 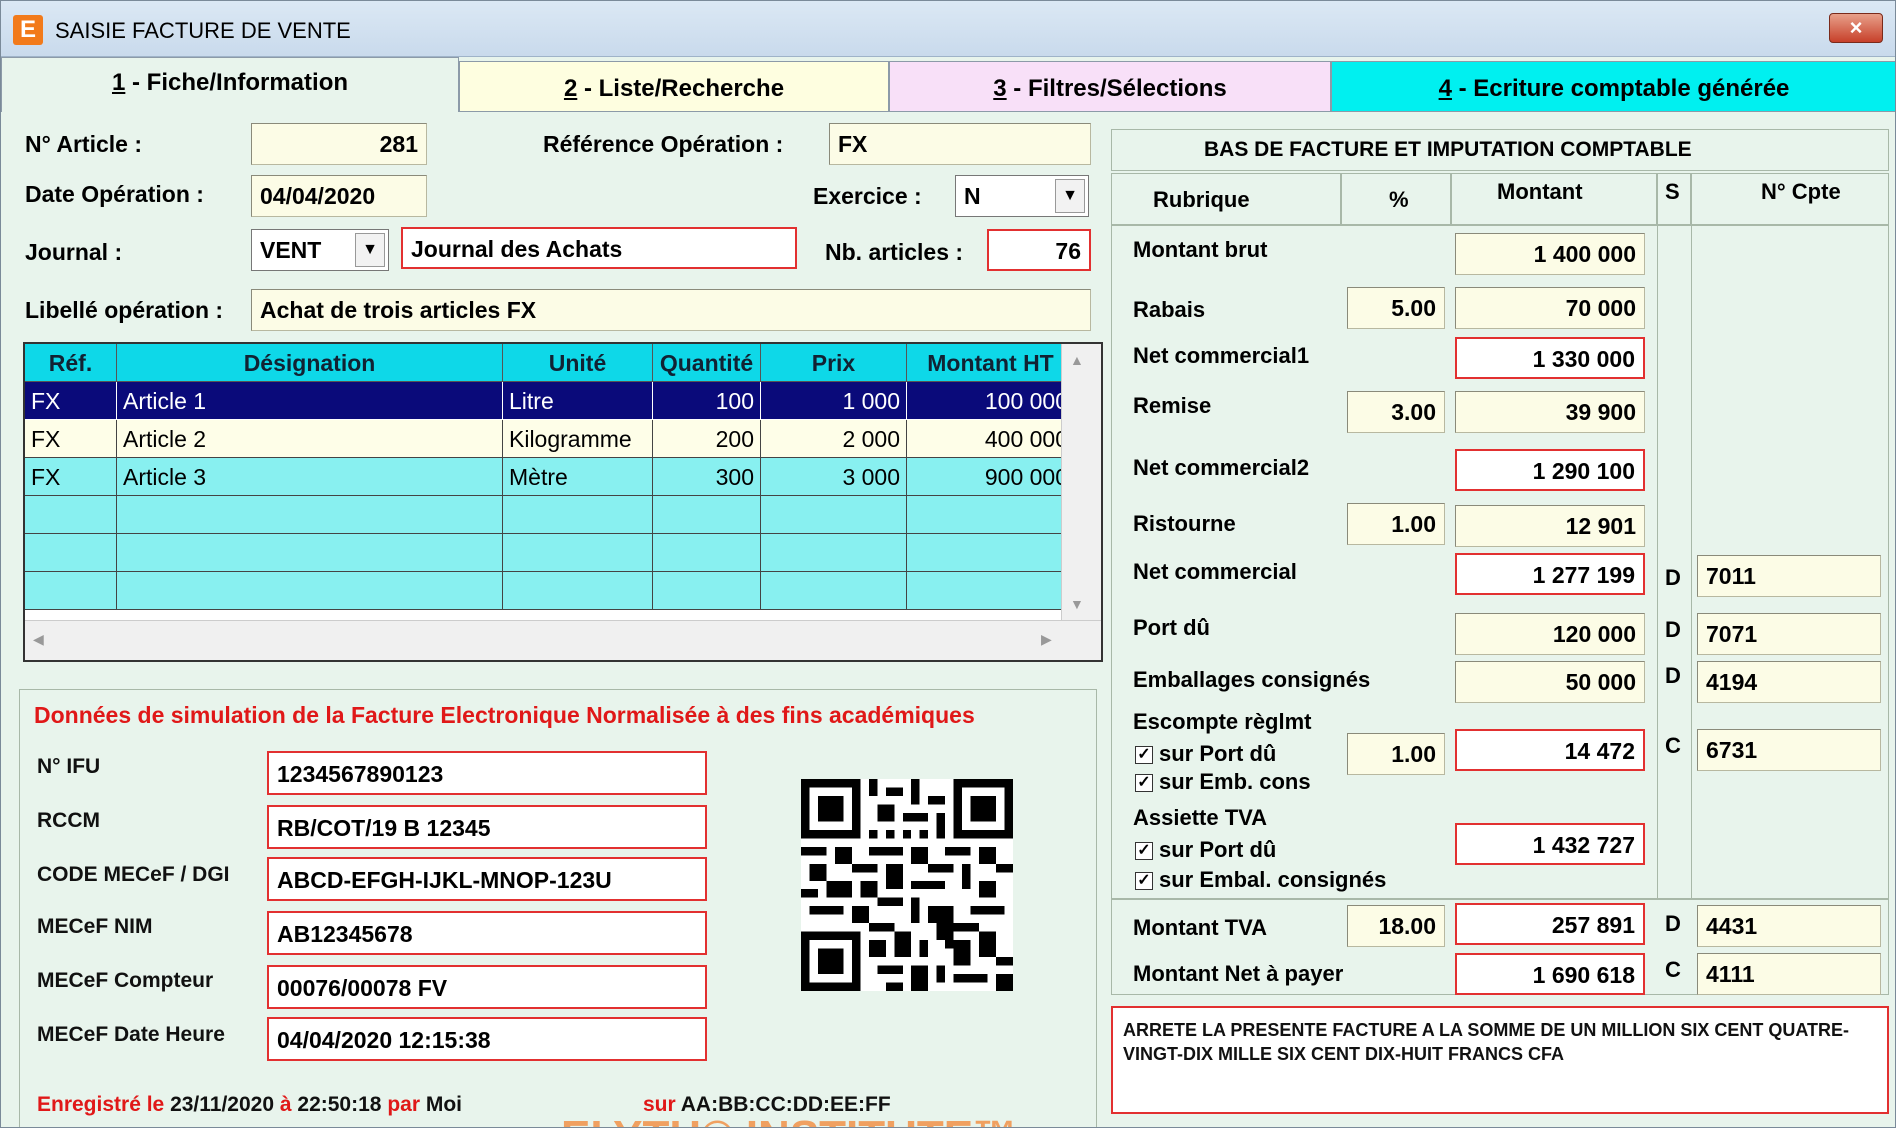 What do you see at coordinates (310, 363) in the screenshot?
I see `column-header-designation: Désignation` at bounding box center [310, 363].